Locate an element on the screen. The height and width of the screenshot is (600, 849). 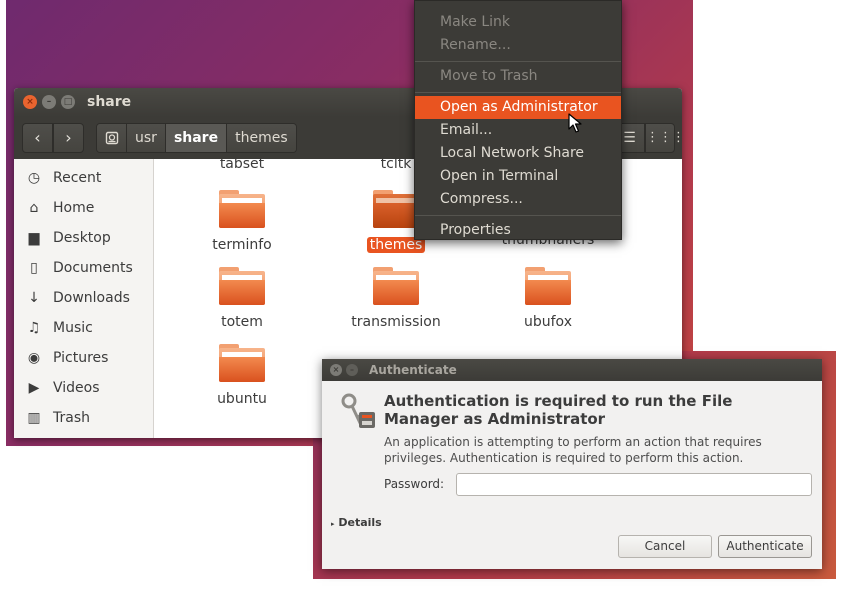
sidebar-item-downloads: ↓ Downloads is located at coordinates (84, 298).